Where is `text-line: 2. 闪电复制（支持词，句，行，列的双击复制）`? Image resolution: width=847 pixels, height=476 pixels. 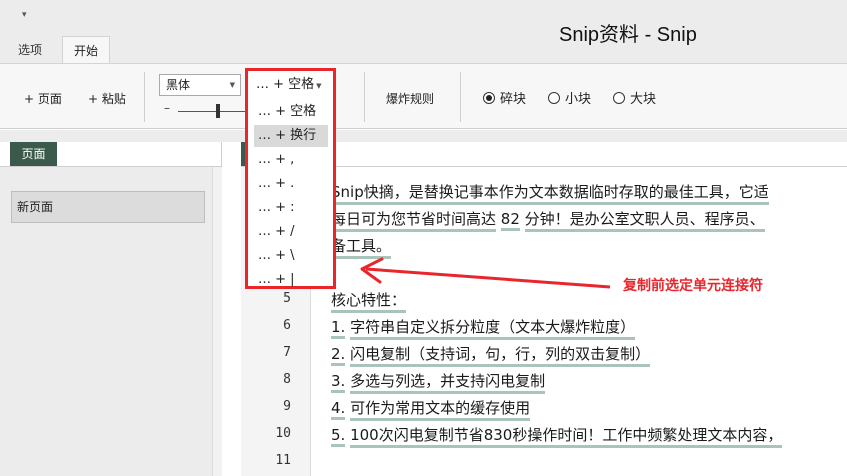 text-line: 2. 闪电复制（支持词，句，行，列的双击复制） is located at coordinates (491, 355).